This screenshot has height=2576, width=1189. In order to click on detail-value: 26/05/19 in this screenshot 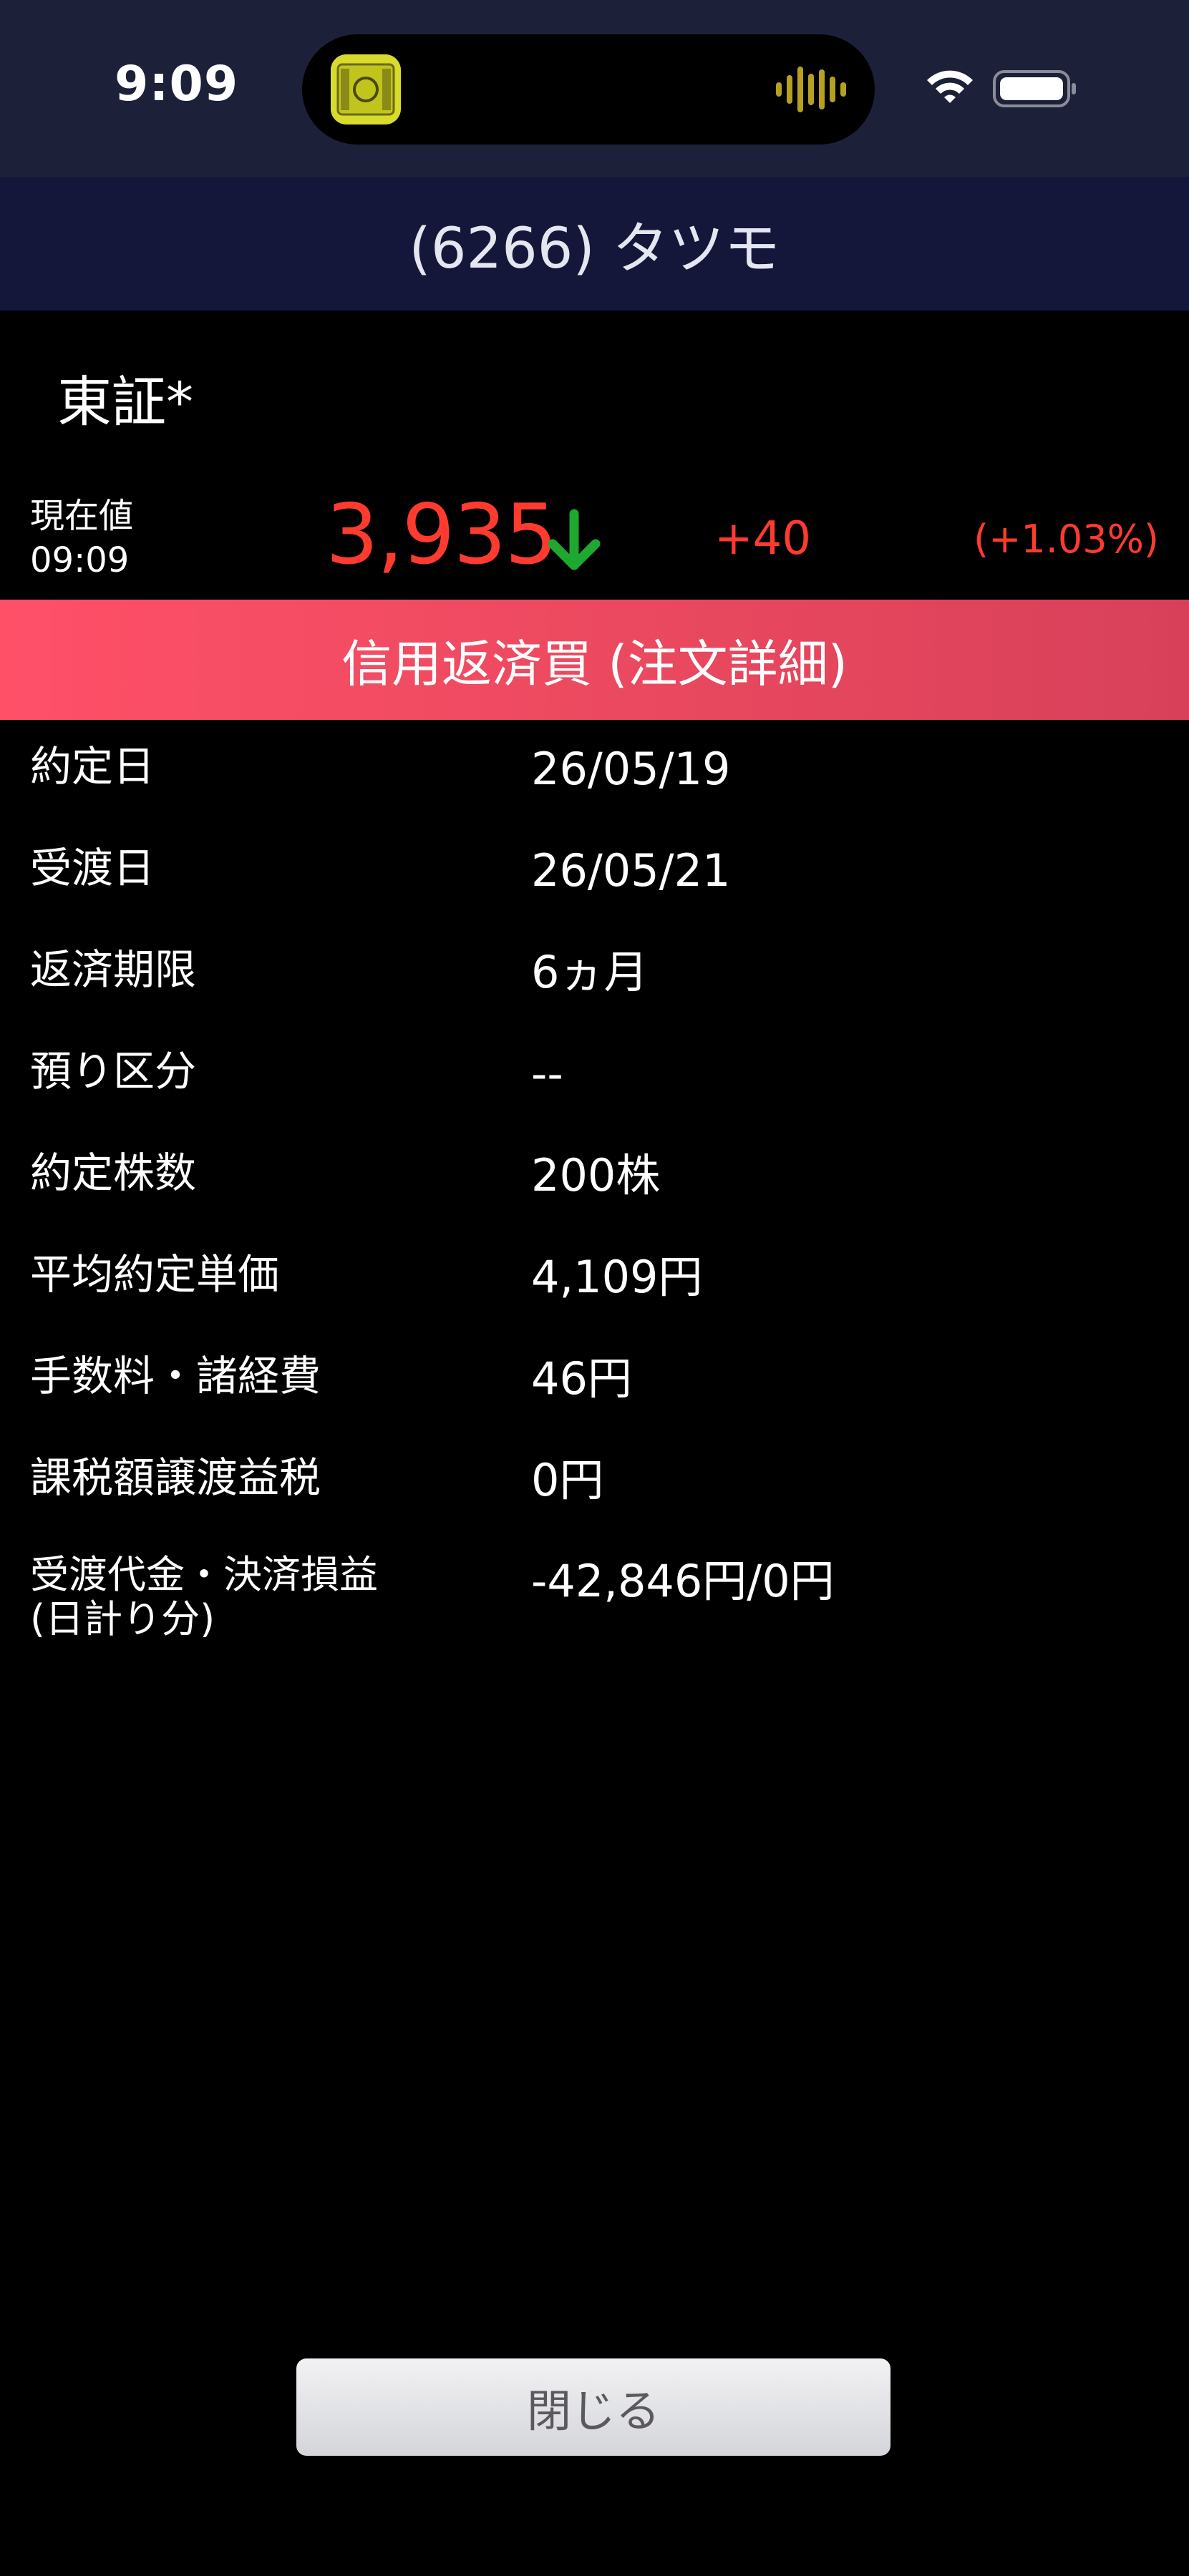, I will do `click(631, 769)`.